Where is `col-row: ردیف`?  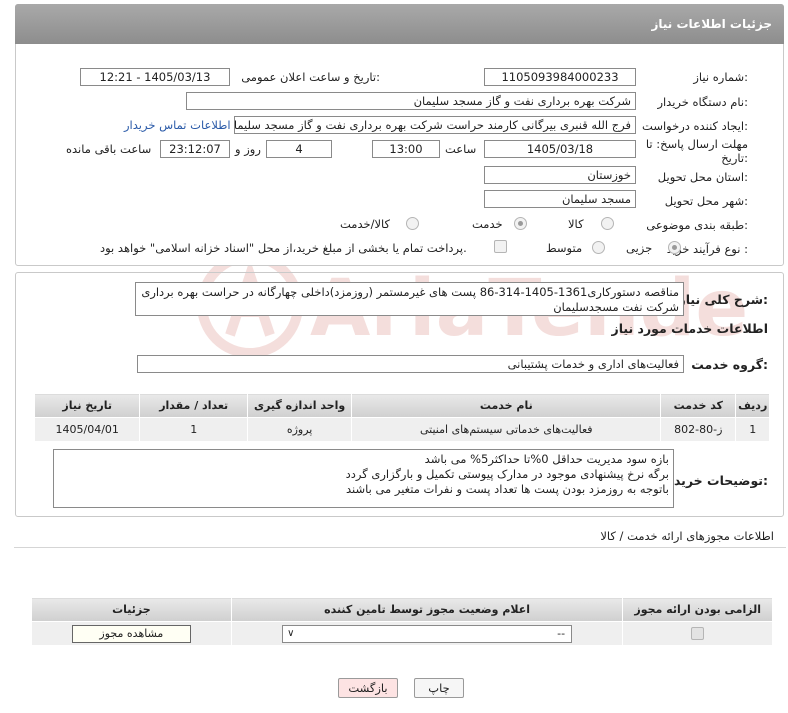
col-row: ردیف is located at coordinates (752, 405).